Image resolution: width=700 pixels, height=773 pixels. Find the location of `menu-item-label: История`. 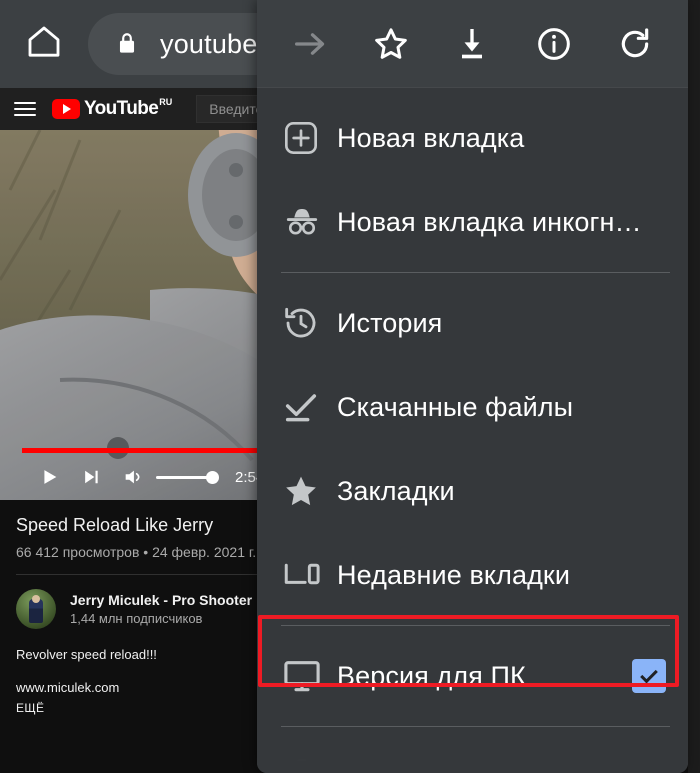

menu-item-label: История is located at coordinates (390, 322).